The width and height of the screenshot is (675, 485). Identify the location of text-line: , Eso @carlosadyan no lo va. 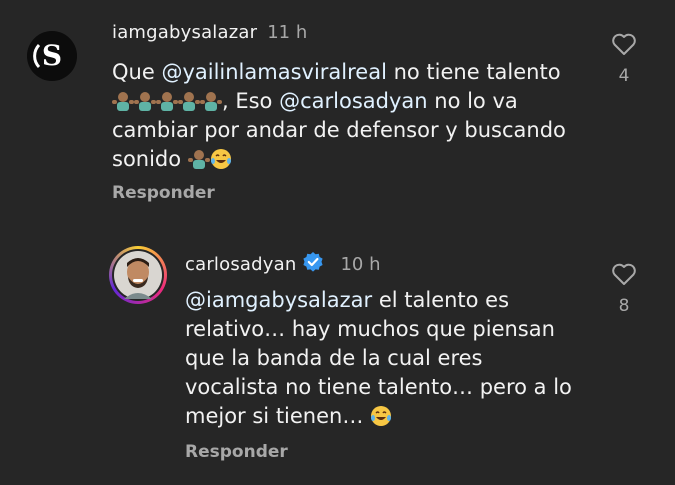
(357, 101).